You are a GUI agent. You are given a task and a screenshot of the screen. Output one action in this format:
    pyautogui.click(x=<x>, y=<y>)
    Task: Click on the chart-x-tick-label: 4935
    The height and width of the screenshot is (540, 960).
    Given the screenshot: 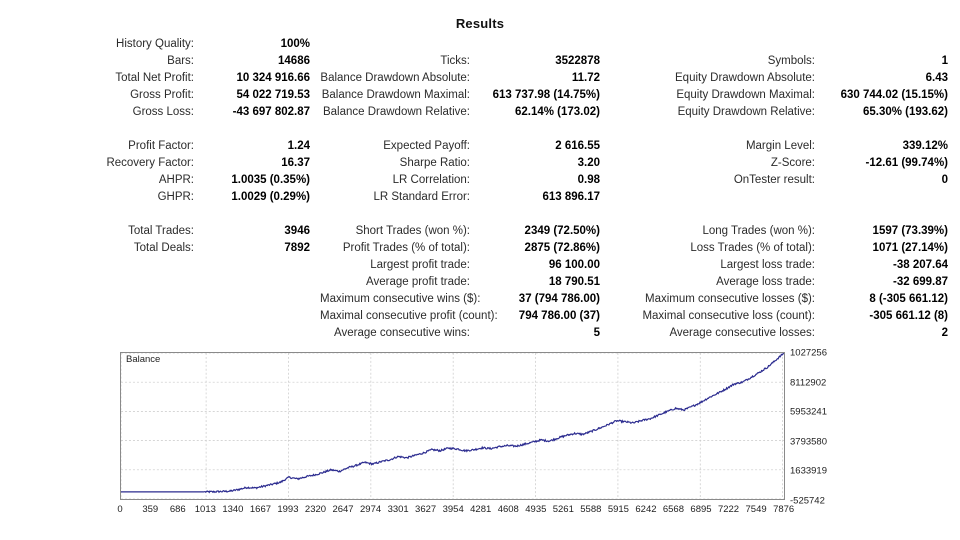 What is the action you would take?
    pyautogui.click(x=536, y=509)
    